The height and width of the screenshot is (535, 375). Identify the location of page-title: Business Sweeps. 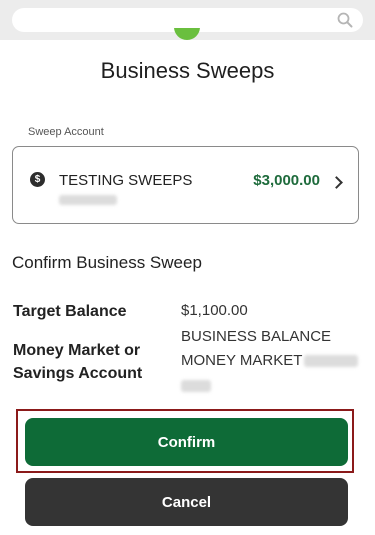
(187, 70).